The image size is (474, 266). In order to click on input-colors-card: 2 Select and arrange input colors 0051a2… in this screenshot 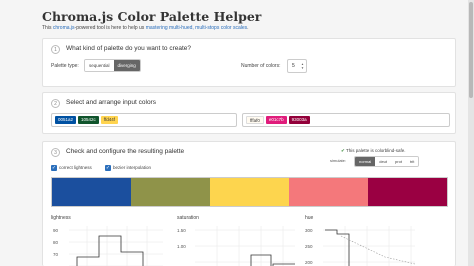, I will do `click(249, 113)`.